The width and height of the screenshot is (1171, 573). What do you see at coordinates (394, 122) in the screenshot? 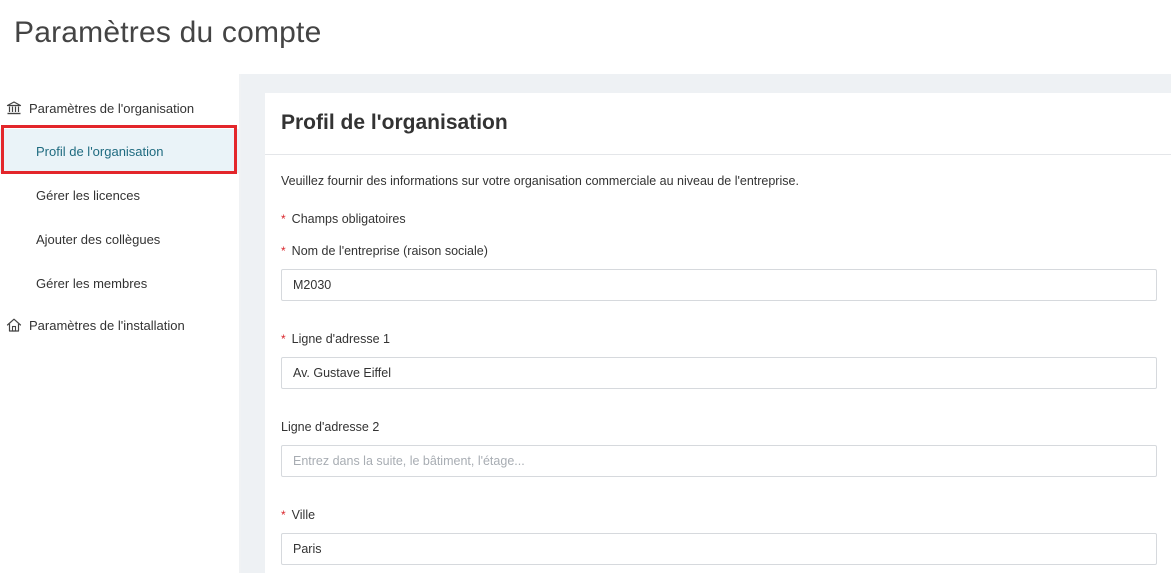
I see `card-title: Profil de l'organisation` at bounding box center [394, 122].